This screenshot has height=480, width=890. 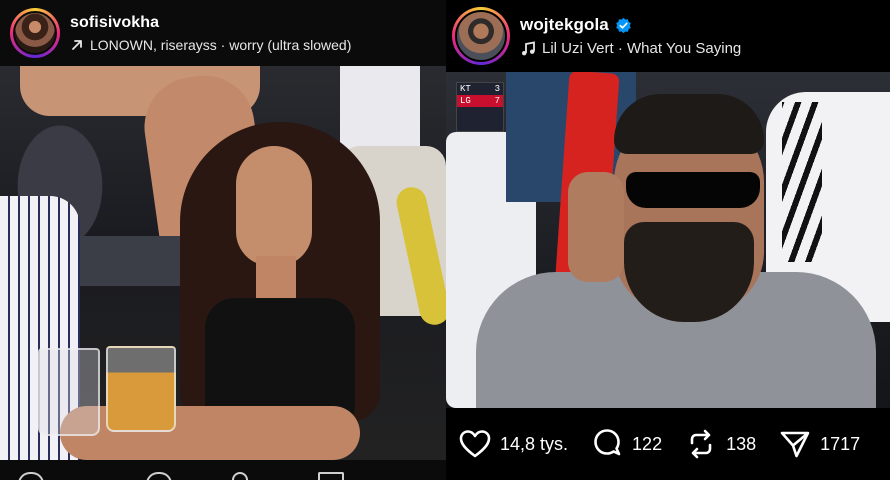 What do you see at coordinates (741, 443) in the screenshot?
I see `repost-count: 138` at bounding box center [741, 443].